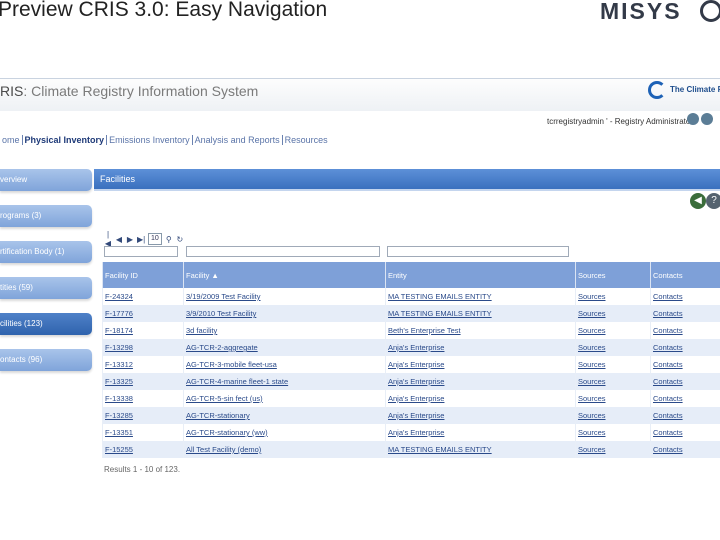 The height and width of the screenshot is (540, 720). Describe the element at coordinates (143, 296) in the screenshot. I see `facility-id-link: F-24324` at that location.